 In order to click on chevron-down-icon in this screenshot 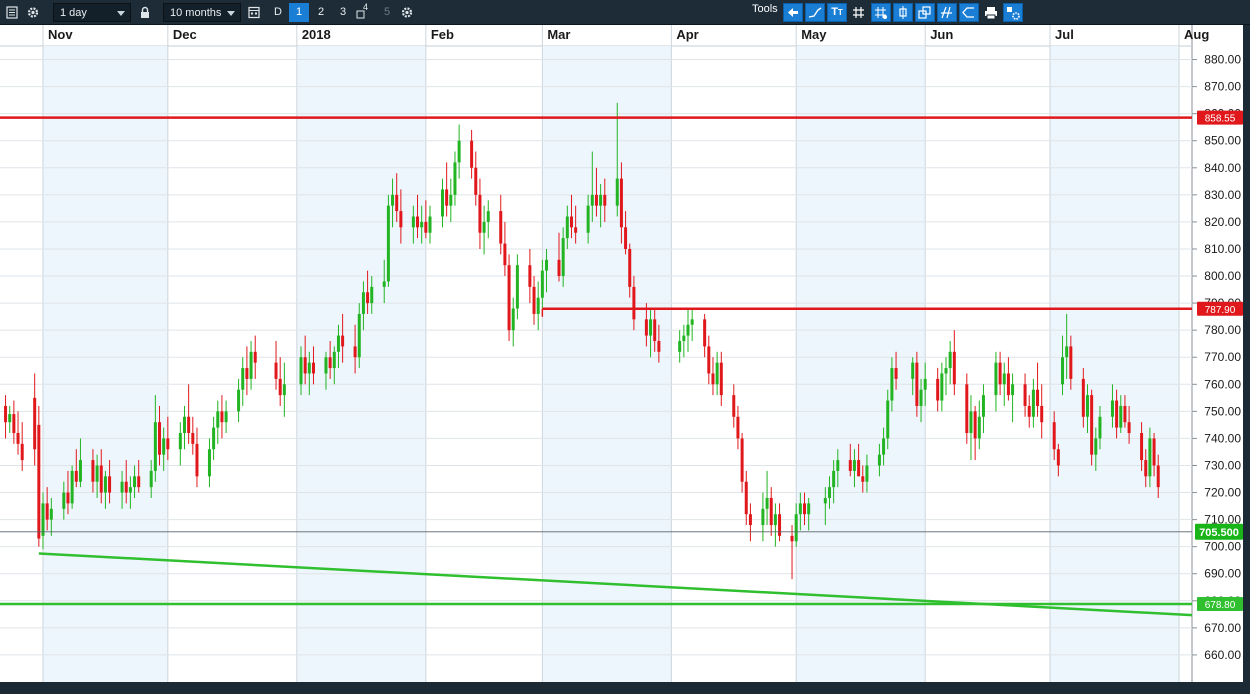, I will do `click(121, 13)`.